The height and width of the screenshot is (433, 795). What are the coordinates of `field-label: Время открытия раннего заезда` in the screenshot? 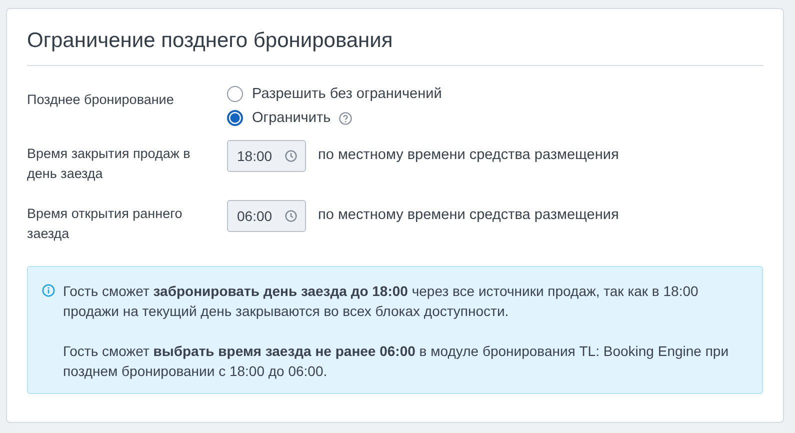 It's located at (105, 224).